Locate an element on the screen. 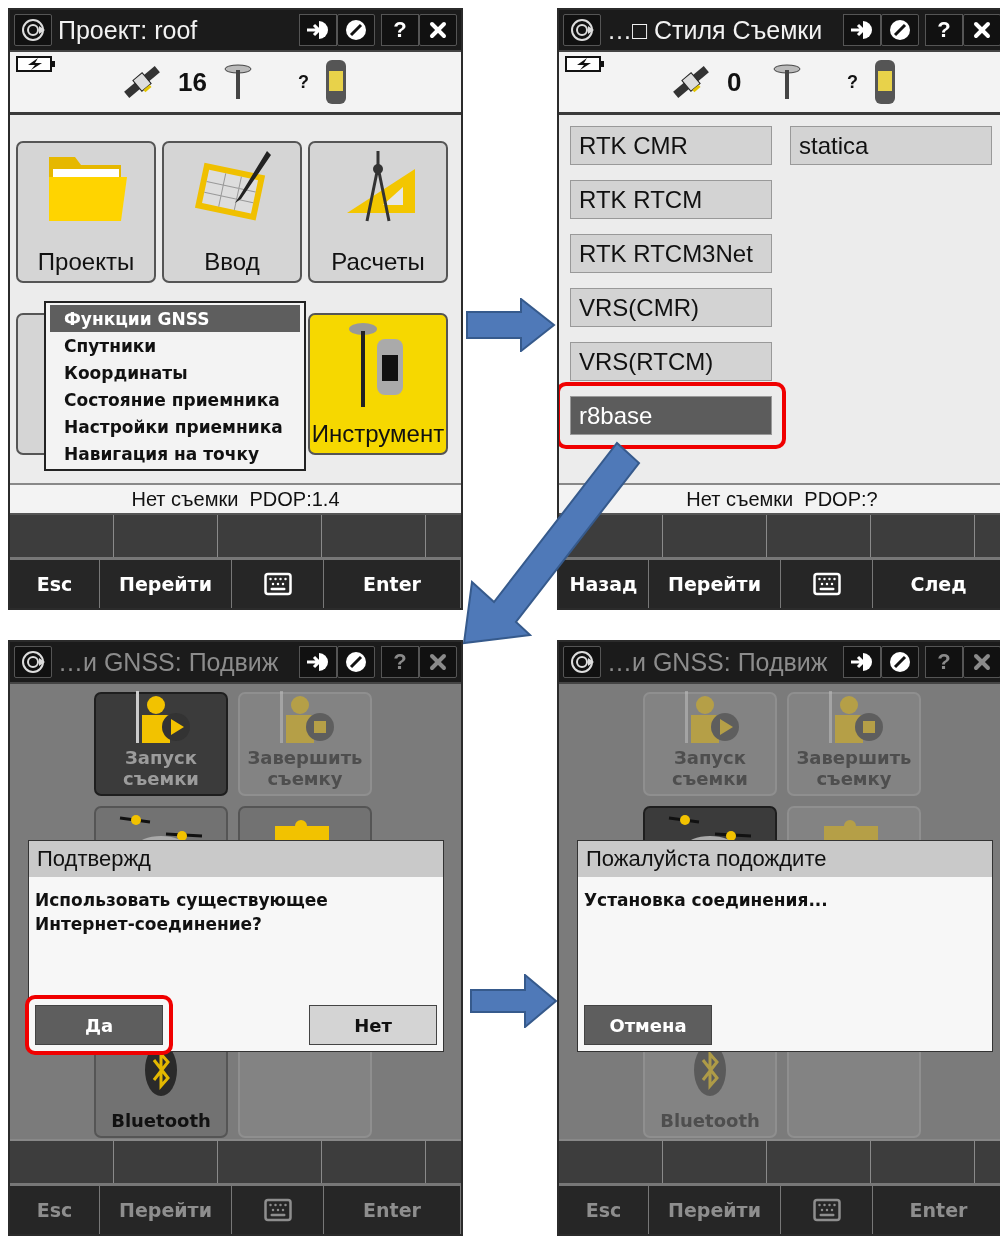  style-button: r8base is located at coordinates (671, 415).